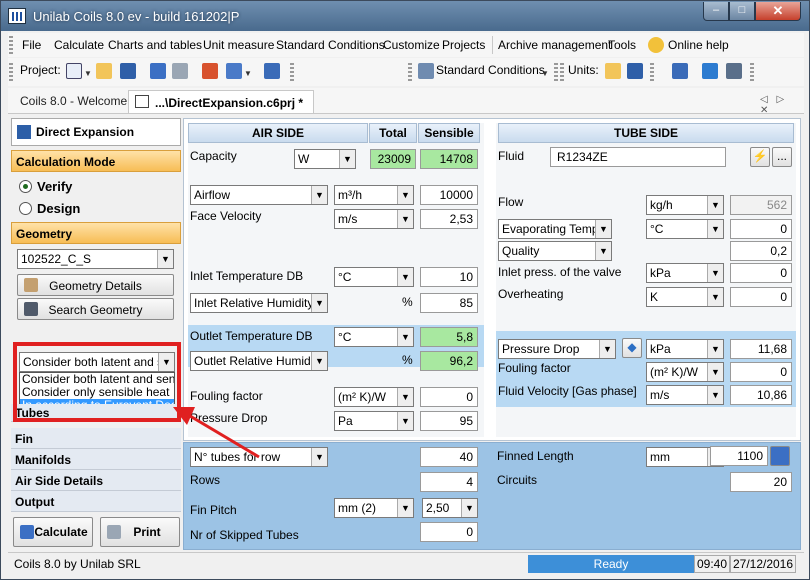 The height and width of the screenshot is (580, 810). Describe the element at coordinates (229, 103) in the screenshot. I see `tab-direct-expansion-label: ...\DirectExpansion.c6prj *` at that location.